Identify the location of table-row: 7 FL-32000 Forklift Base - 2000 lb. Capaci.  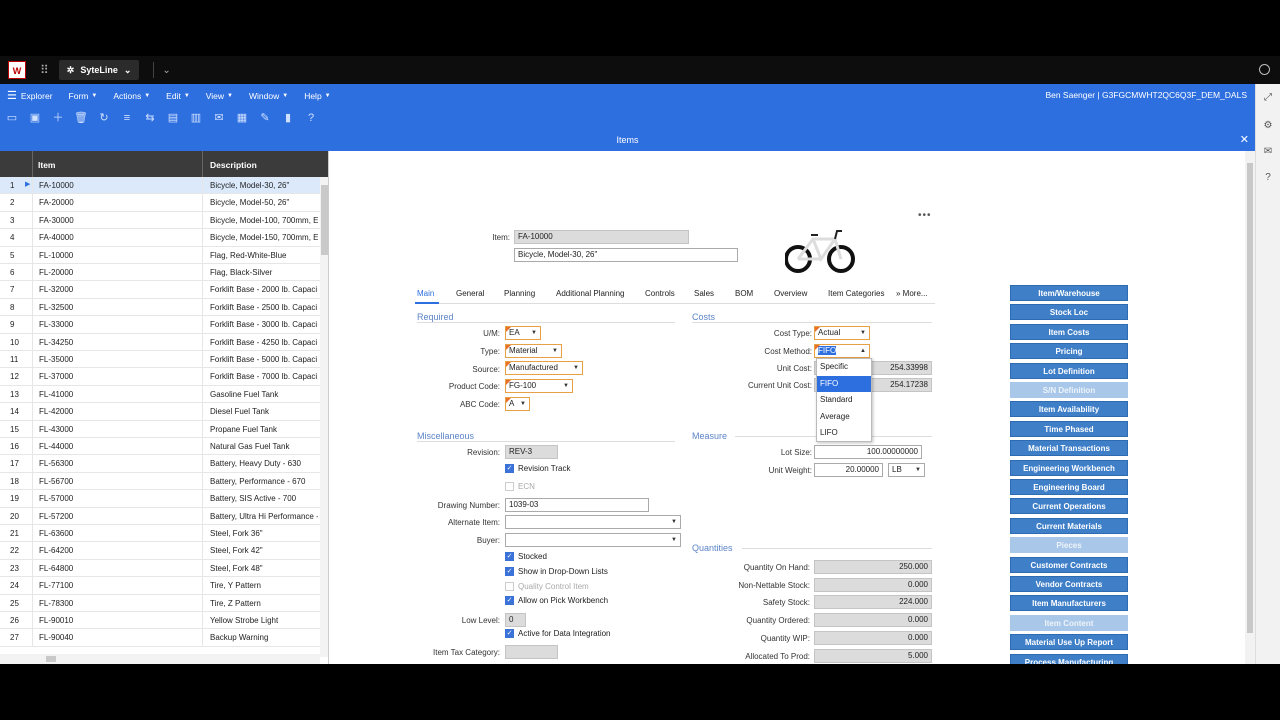
(160, 290).